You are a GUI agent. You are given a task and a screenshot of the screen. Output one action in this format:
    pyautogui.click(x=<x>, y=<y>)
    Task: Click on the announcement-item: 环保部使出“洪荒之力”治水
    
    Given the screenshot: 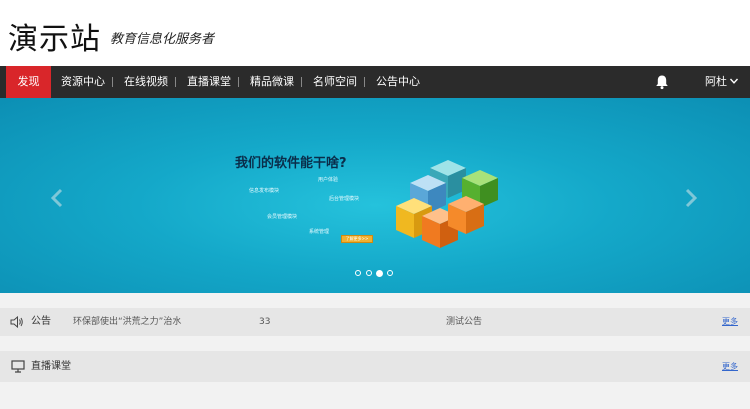 What is the action you would take?
    pyautogui.click(x=127, y=322)
    